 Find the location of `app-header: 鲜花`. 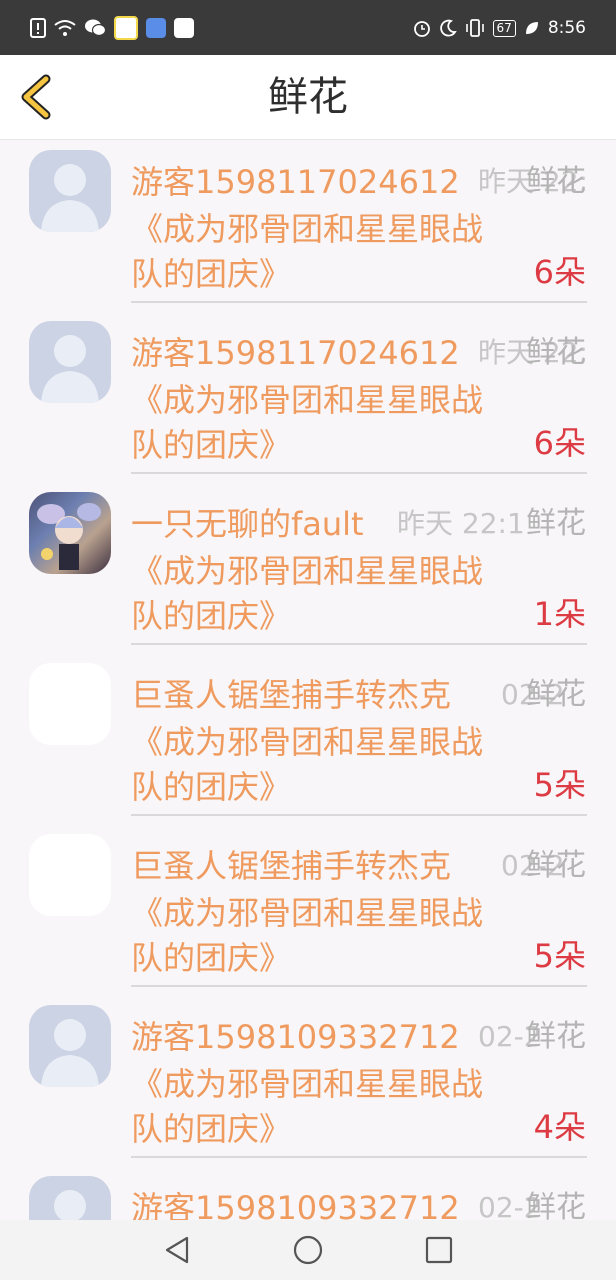

app-header: 鲜花 is located at coordinates (308, 97).